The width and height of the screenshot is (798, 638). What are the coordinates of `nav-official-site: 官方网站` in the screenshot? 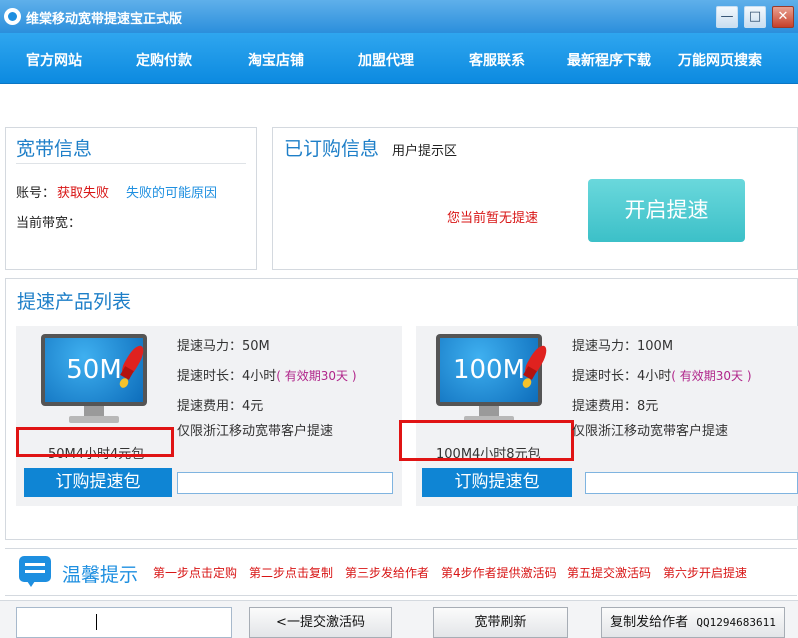 It's located at (54, 60).